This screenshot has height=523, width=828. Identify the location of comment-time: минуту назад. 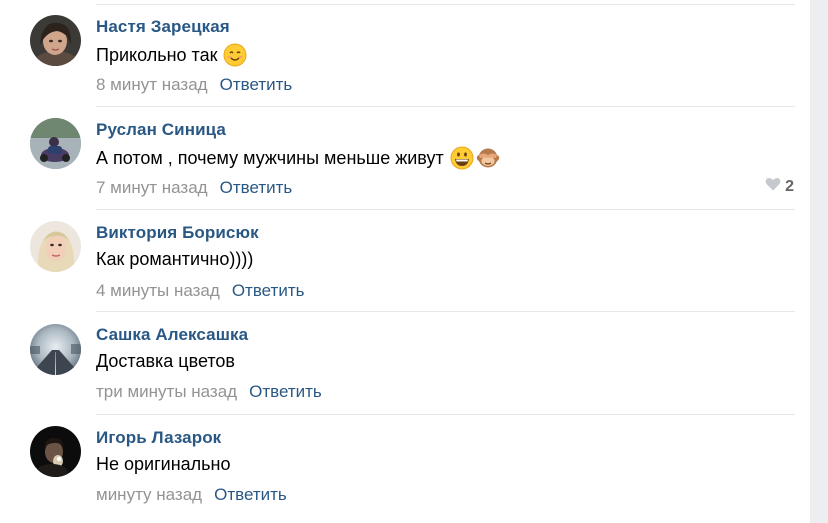
(149, 494).